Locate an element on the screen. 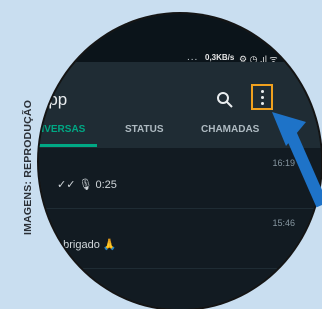  chat-time: 15:46 is located at coordinates (283, 223).